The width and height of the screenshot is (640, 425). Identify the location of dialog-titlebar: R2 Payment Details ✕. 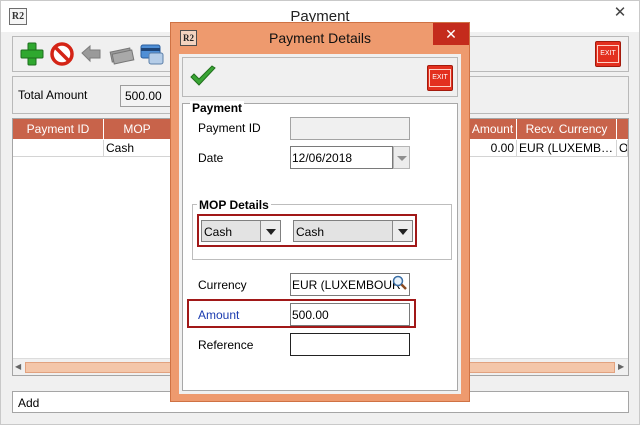
(320, 37).